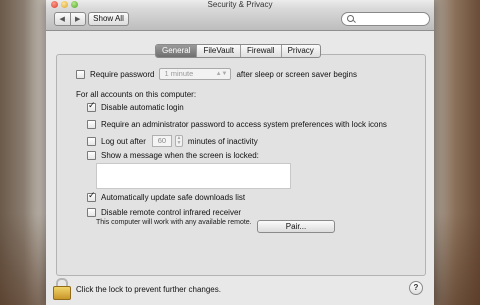  Describe the element at coordinates (80, 74) in the screenshot. I see `require-password-checkbox` at that location.